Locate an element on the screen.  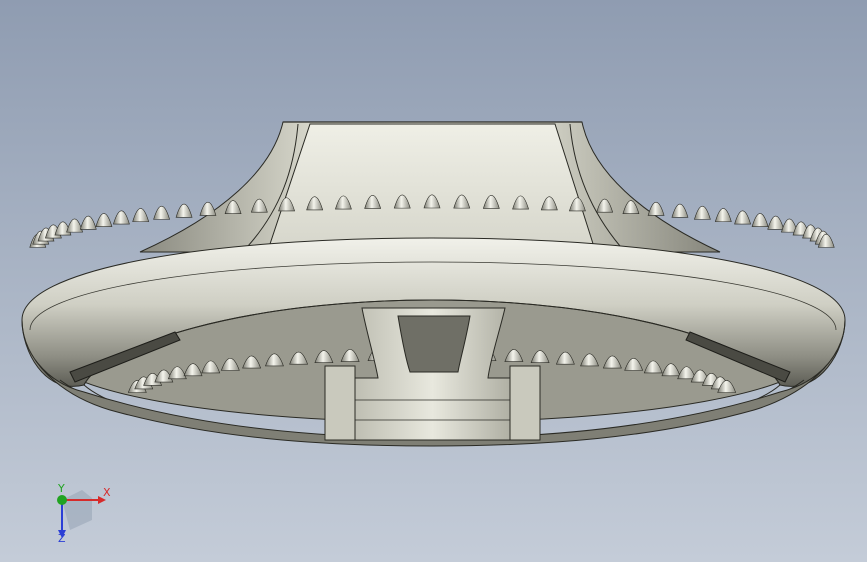
y-axis-dot-icon is located at coordinates (62, 500).